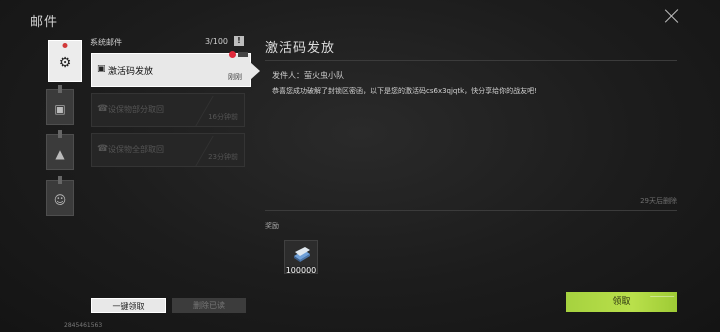 This screenshot has width=720, height=332. Describe the element at coordinates (106, 42) in the screenshot. I see `mail-category-label: 系统邮件` at that location.